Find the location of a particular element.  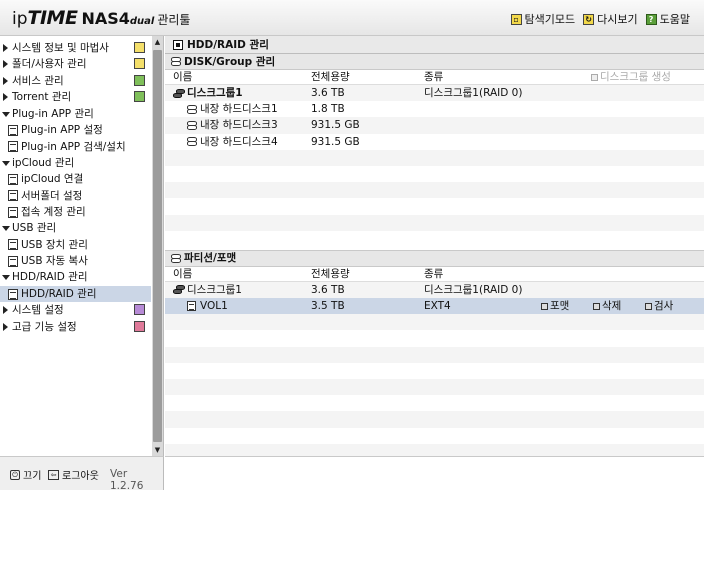

delete-button: 삭제 is located at coordinates (607, 306).